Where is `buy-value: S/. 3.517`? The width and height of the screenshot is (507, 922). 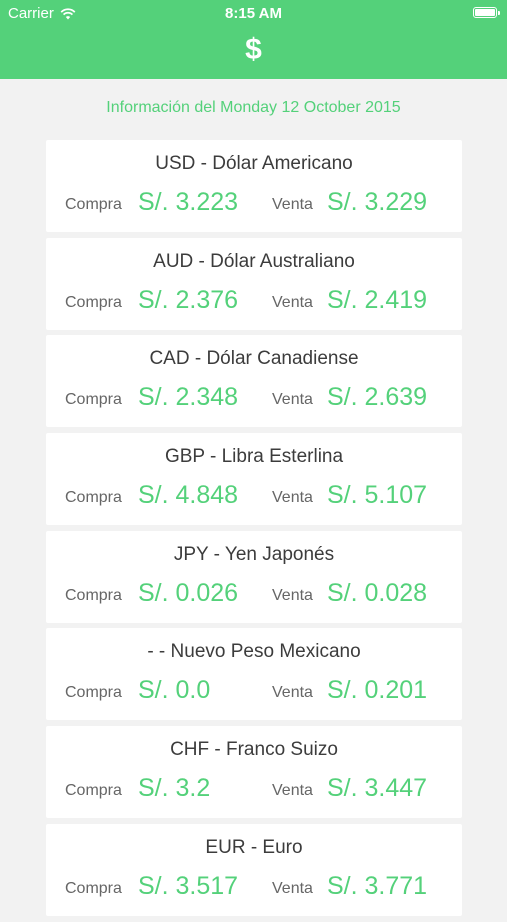
buy-value: S/. 3.517 is located at coordinates (188, 885).